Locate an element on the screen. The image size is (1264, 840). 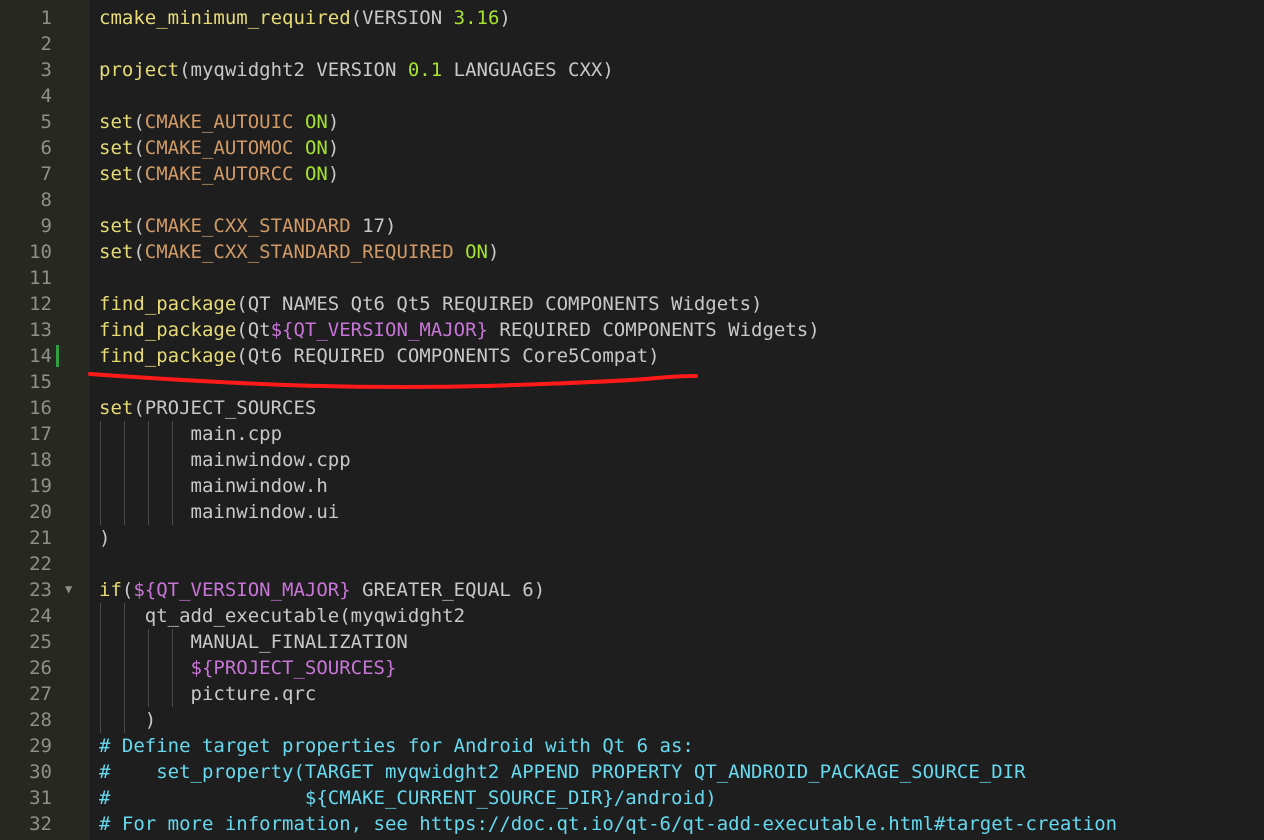
code-token: (Qt6 REQUIRED COMPONENTS Core5Compat) is located at coordinates (448, 356).